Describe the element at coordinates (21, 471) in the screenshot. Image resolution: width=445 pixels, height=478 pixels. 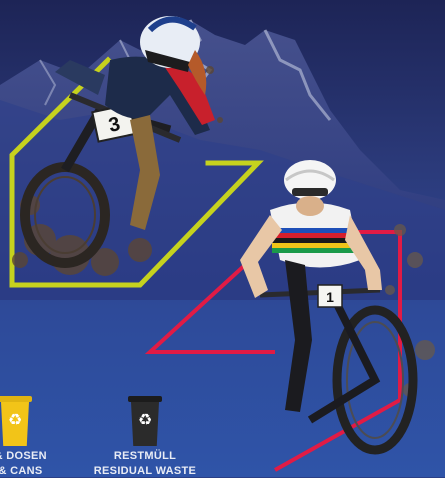
I see `bin-label-en: S & CANS` at that location.